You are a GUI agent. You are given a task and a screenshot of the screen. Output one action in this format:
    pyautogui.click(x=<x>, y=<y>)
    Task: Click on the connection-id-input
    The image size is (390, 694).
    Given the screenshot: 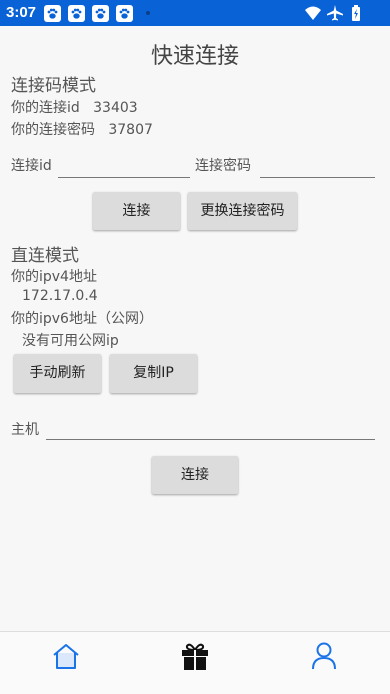 What is the action you would take?
    pyautogui.click(x=124, y=164)
    